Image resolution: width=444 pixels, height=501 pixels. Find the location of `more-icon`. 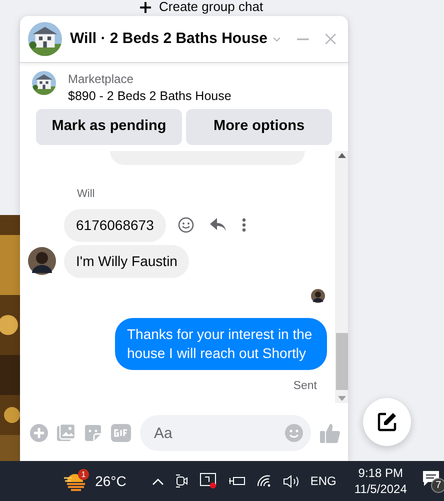

more-icon is located at coordinates (244, 225).